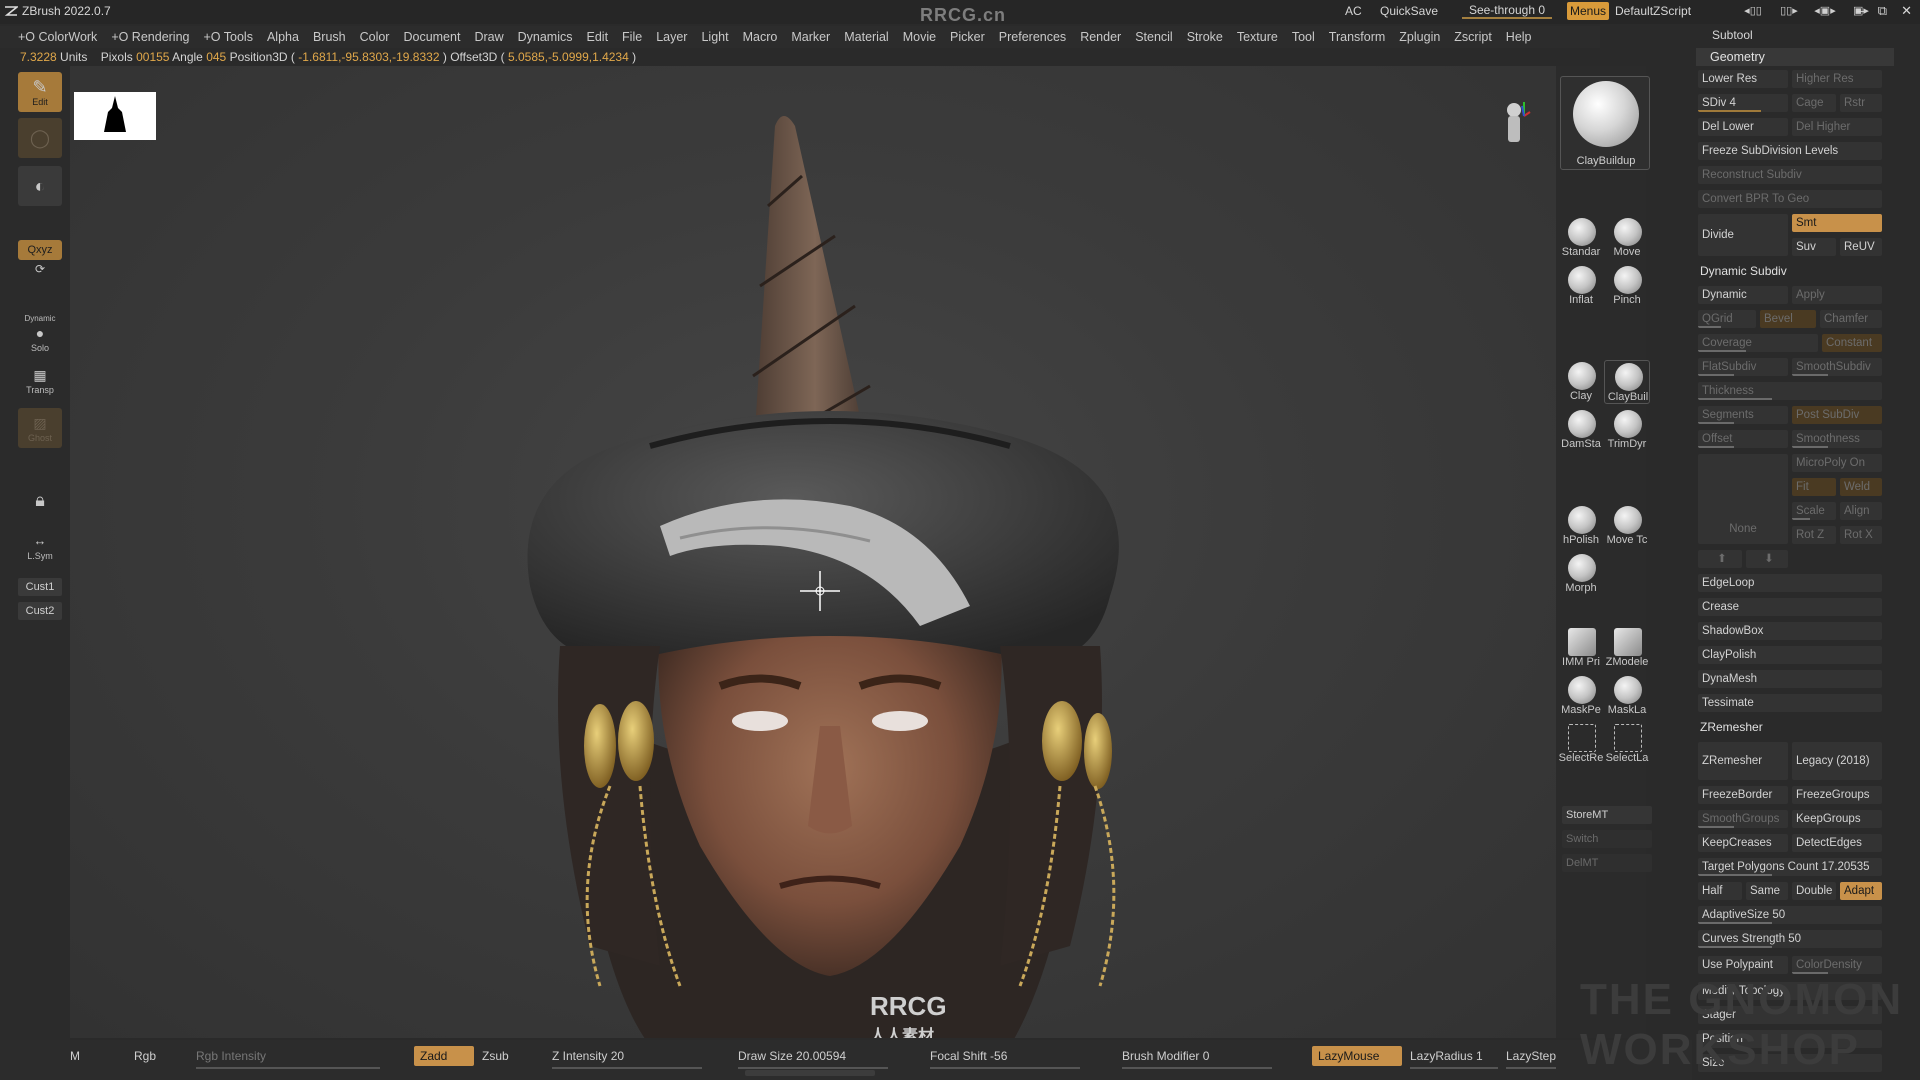 The width and height of the screenshot is (1920, 1080). What do you see at coordinates (1588, 11) in the screenshot?
I see `menus-toggle-button: Menus` at bounding box center [1588, 11].